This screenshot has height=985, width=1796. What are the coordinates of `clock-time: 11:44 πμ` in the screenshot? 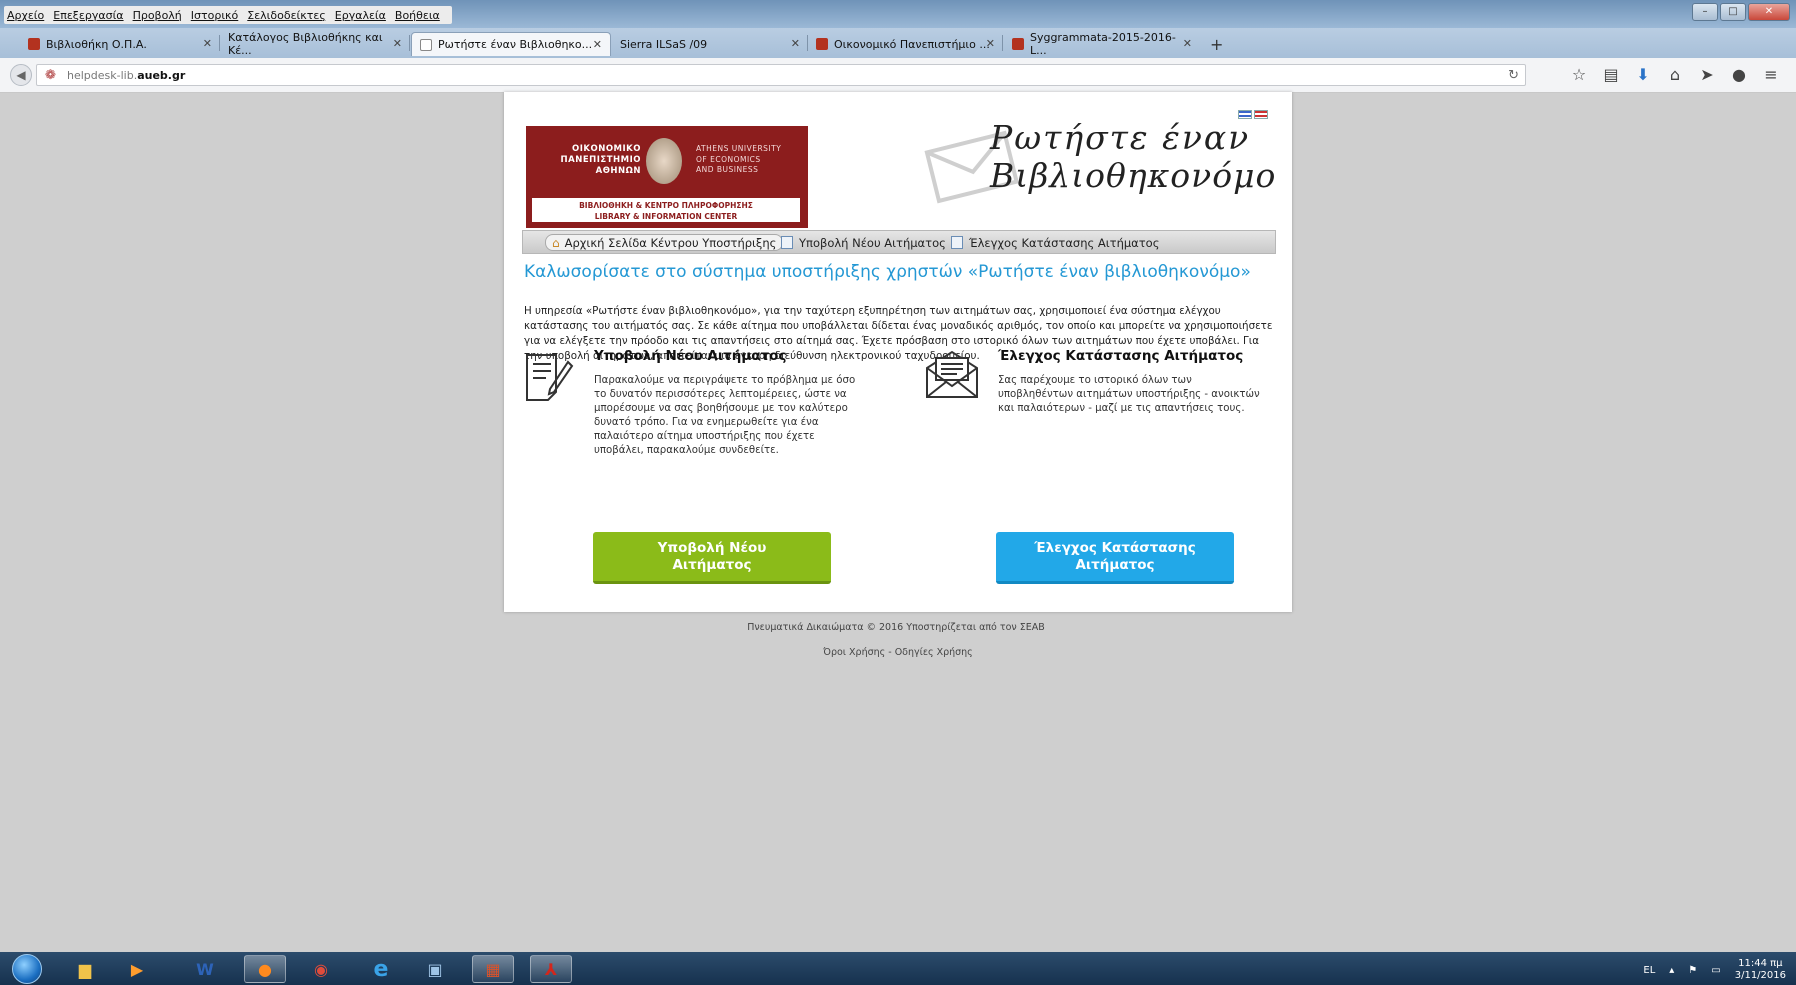 It's located at (1760, 963).